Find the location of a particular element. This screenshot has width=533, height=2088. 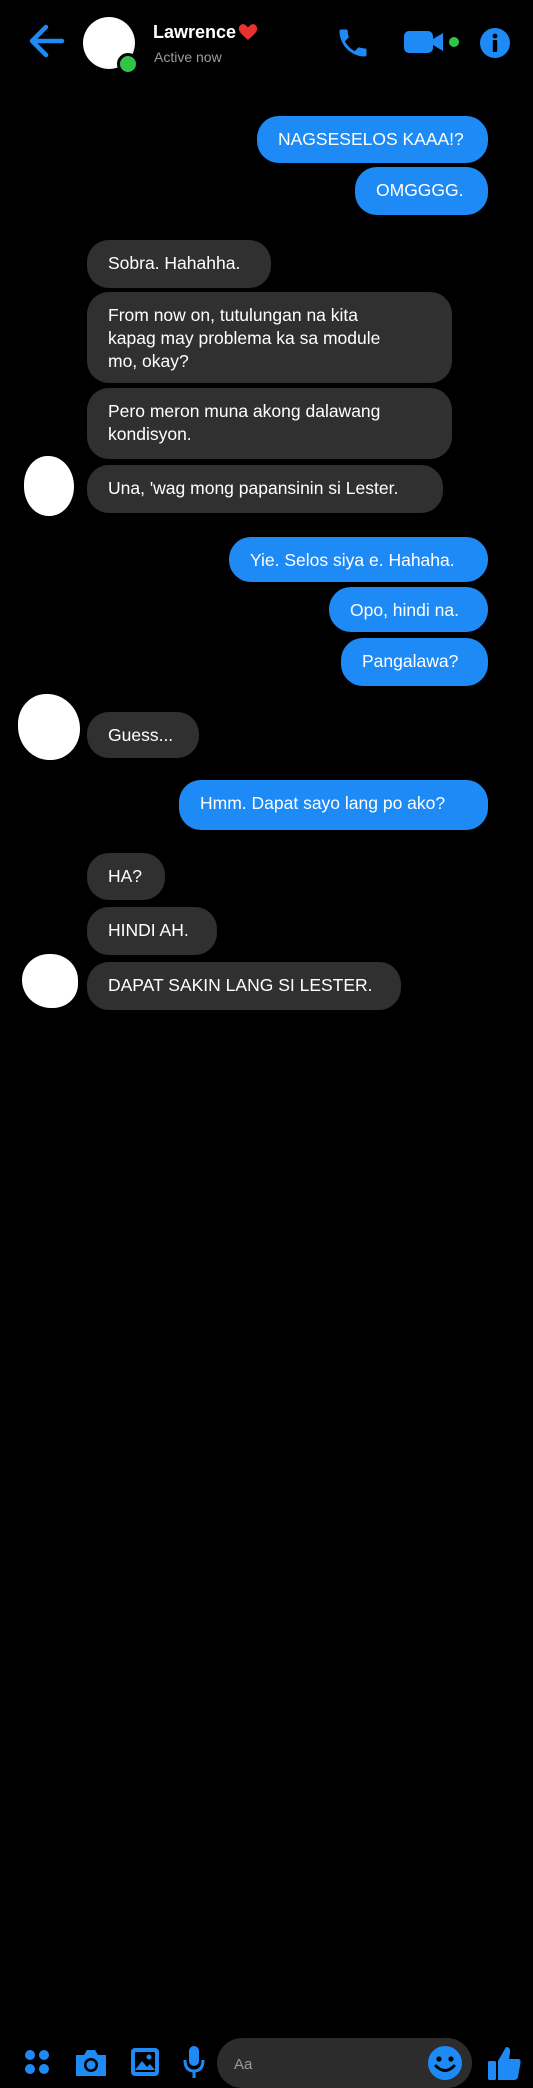

message-bubble-sent: OMGGGG. is located at coordinates (421, 191).